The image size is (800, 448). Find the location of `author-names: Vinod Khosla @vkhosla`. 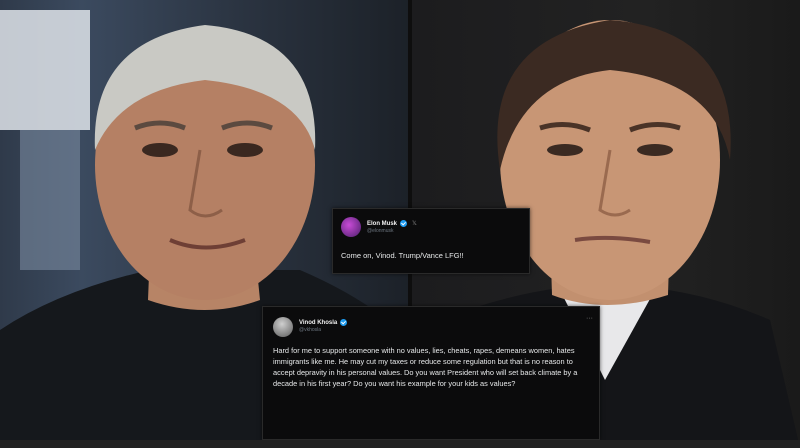

author-names: Vinod Khosla @vkhosla is located at coordinates (323, 326).